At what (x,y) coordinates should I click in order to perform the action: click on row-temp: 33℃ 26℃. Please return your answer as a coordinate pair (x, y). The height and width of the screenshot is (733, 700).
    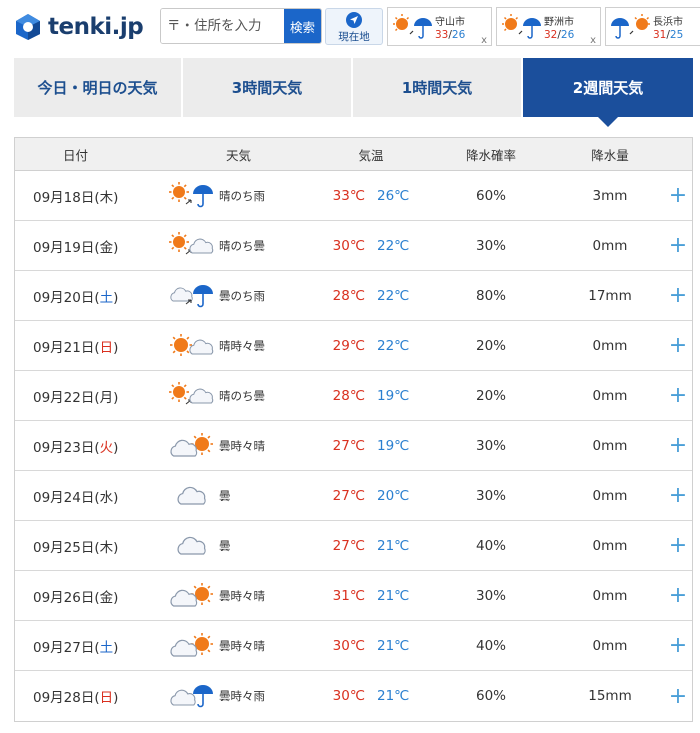
    Looking at the image, I should click on (371, 196).